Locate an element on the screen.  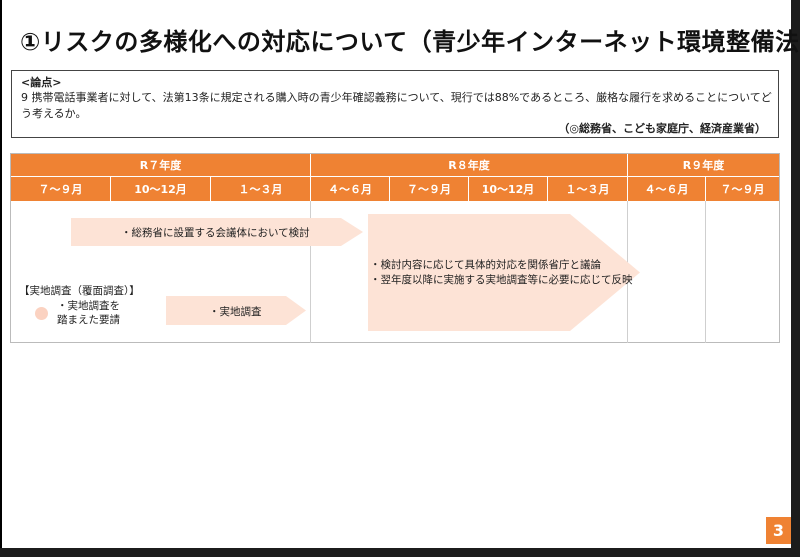
column-divider is located at coordinates (705, 272).